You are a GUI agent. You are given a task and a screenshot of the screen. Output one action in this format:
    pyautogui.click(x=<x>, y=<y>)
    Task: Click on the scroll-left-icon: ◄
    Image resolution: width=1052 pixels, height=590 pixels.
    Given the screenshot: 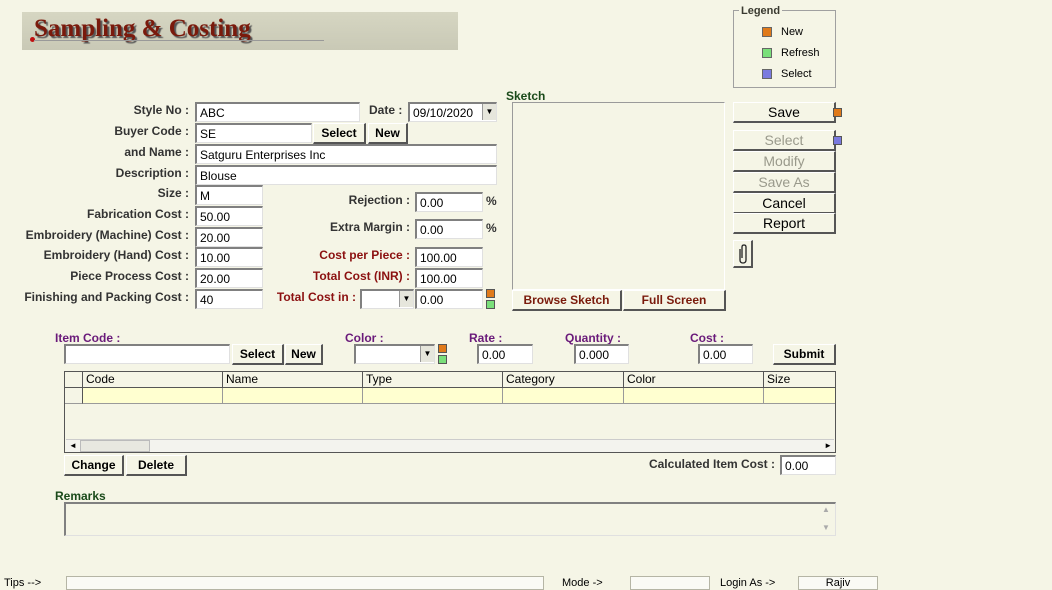 What is the action you would take?
    pyautogui.click(x=73, y=445)
    